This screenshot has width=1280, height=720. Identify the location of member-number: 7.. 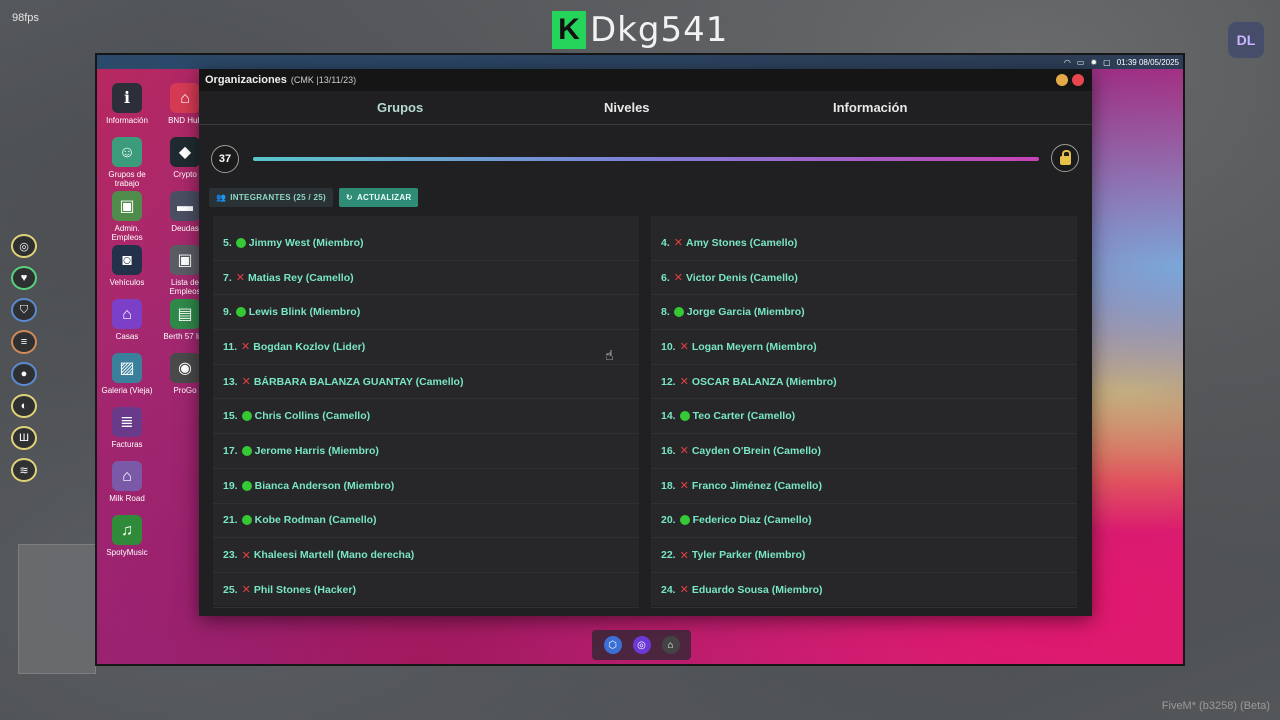
(227, 277).